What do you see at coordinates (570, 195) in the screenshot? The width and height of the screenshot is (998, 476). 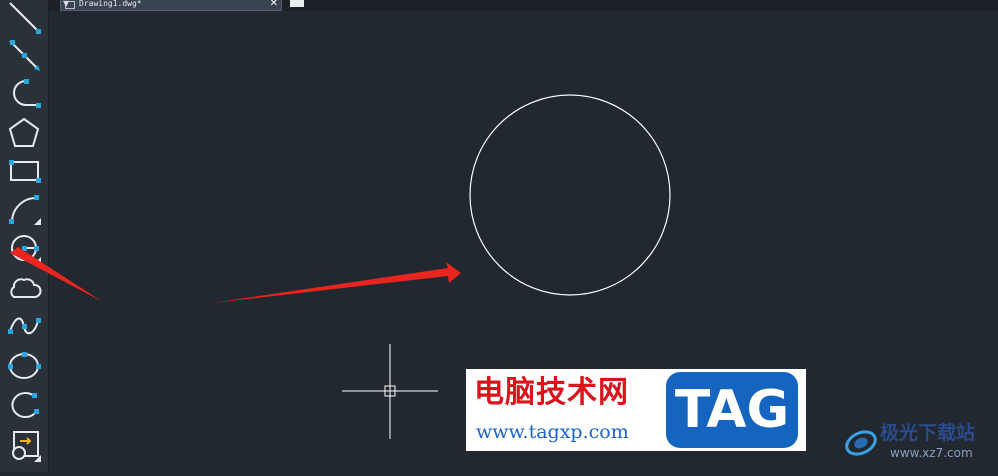 I see `drawn-circle` at bounding box center [570, 195].